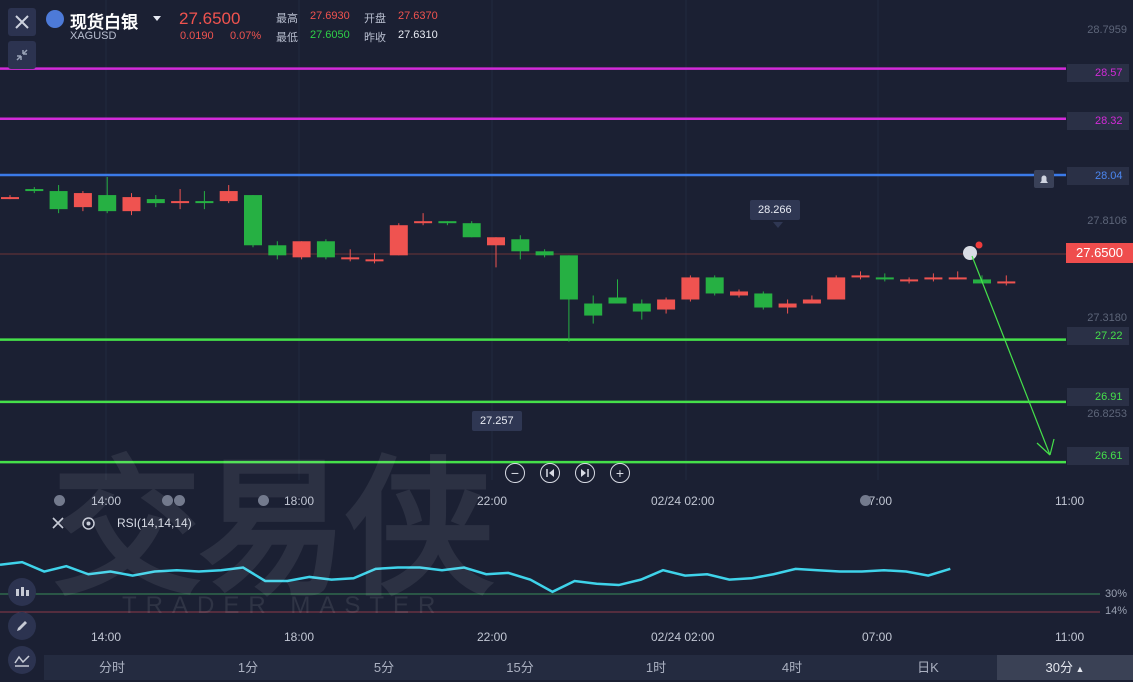  What do you see at coordinates (157, 18) in the screenshot?
I see `chevron-down-icon` at bounding box center [157, 18].